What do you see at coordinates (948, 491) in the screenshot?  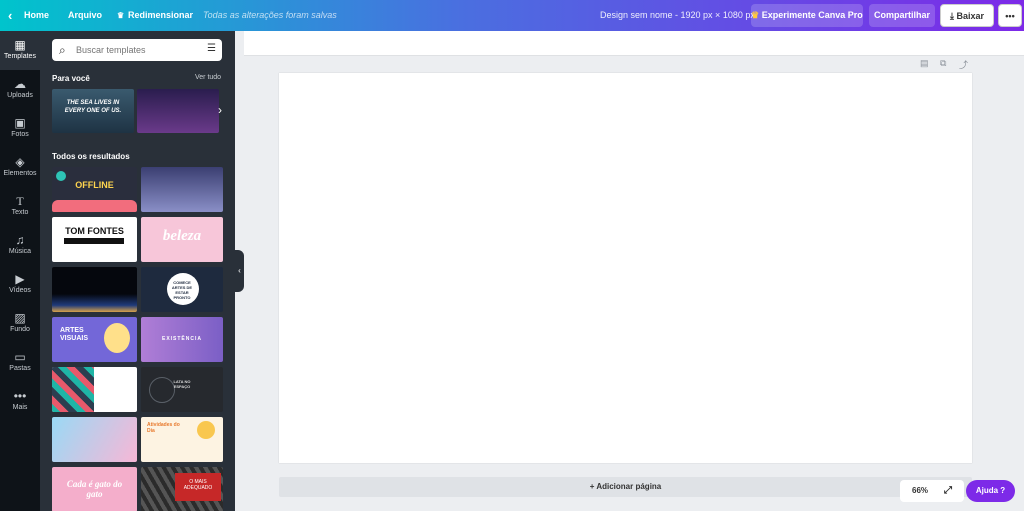 I see `fullscreen-icon: ⤢` at bounding box center [948, 491].